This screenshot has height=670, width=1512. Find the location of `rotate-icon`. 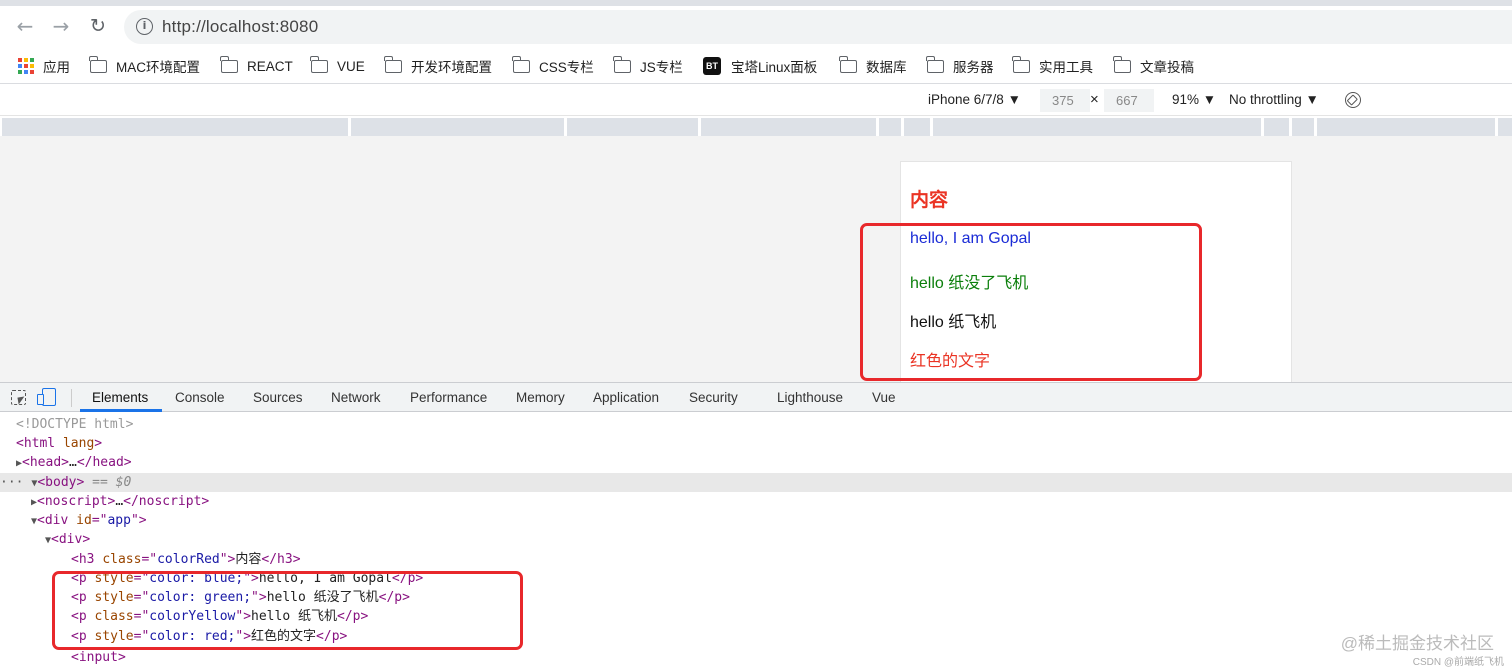

rotate-icon is located at coordinates (1353, 100).